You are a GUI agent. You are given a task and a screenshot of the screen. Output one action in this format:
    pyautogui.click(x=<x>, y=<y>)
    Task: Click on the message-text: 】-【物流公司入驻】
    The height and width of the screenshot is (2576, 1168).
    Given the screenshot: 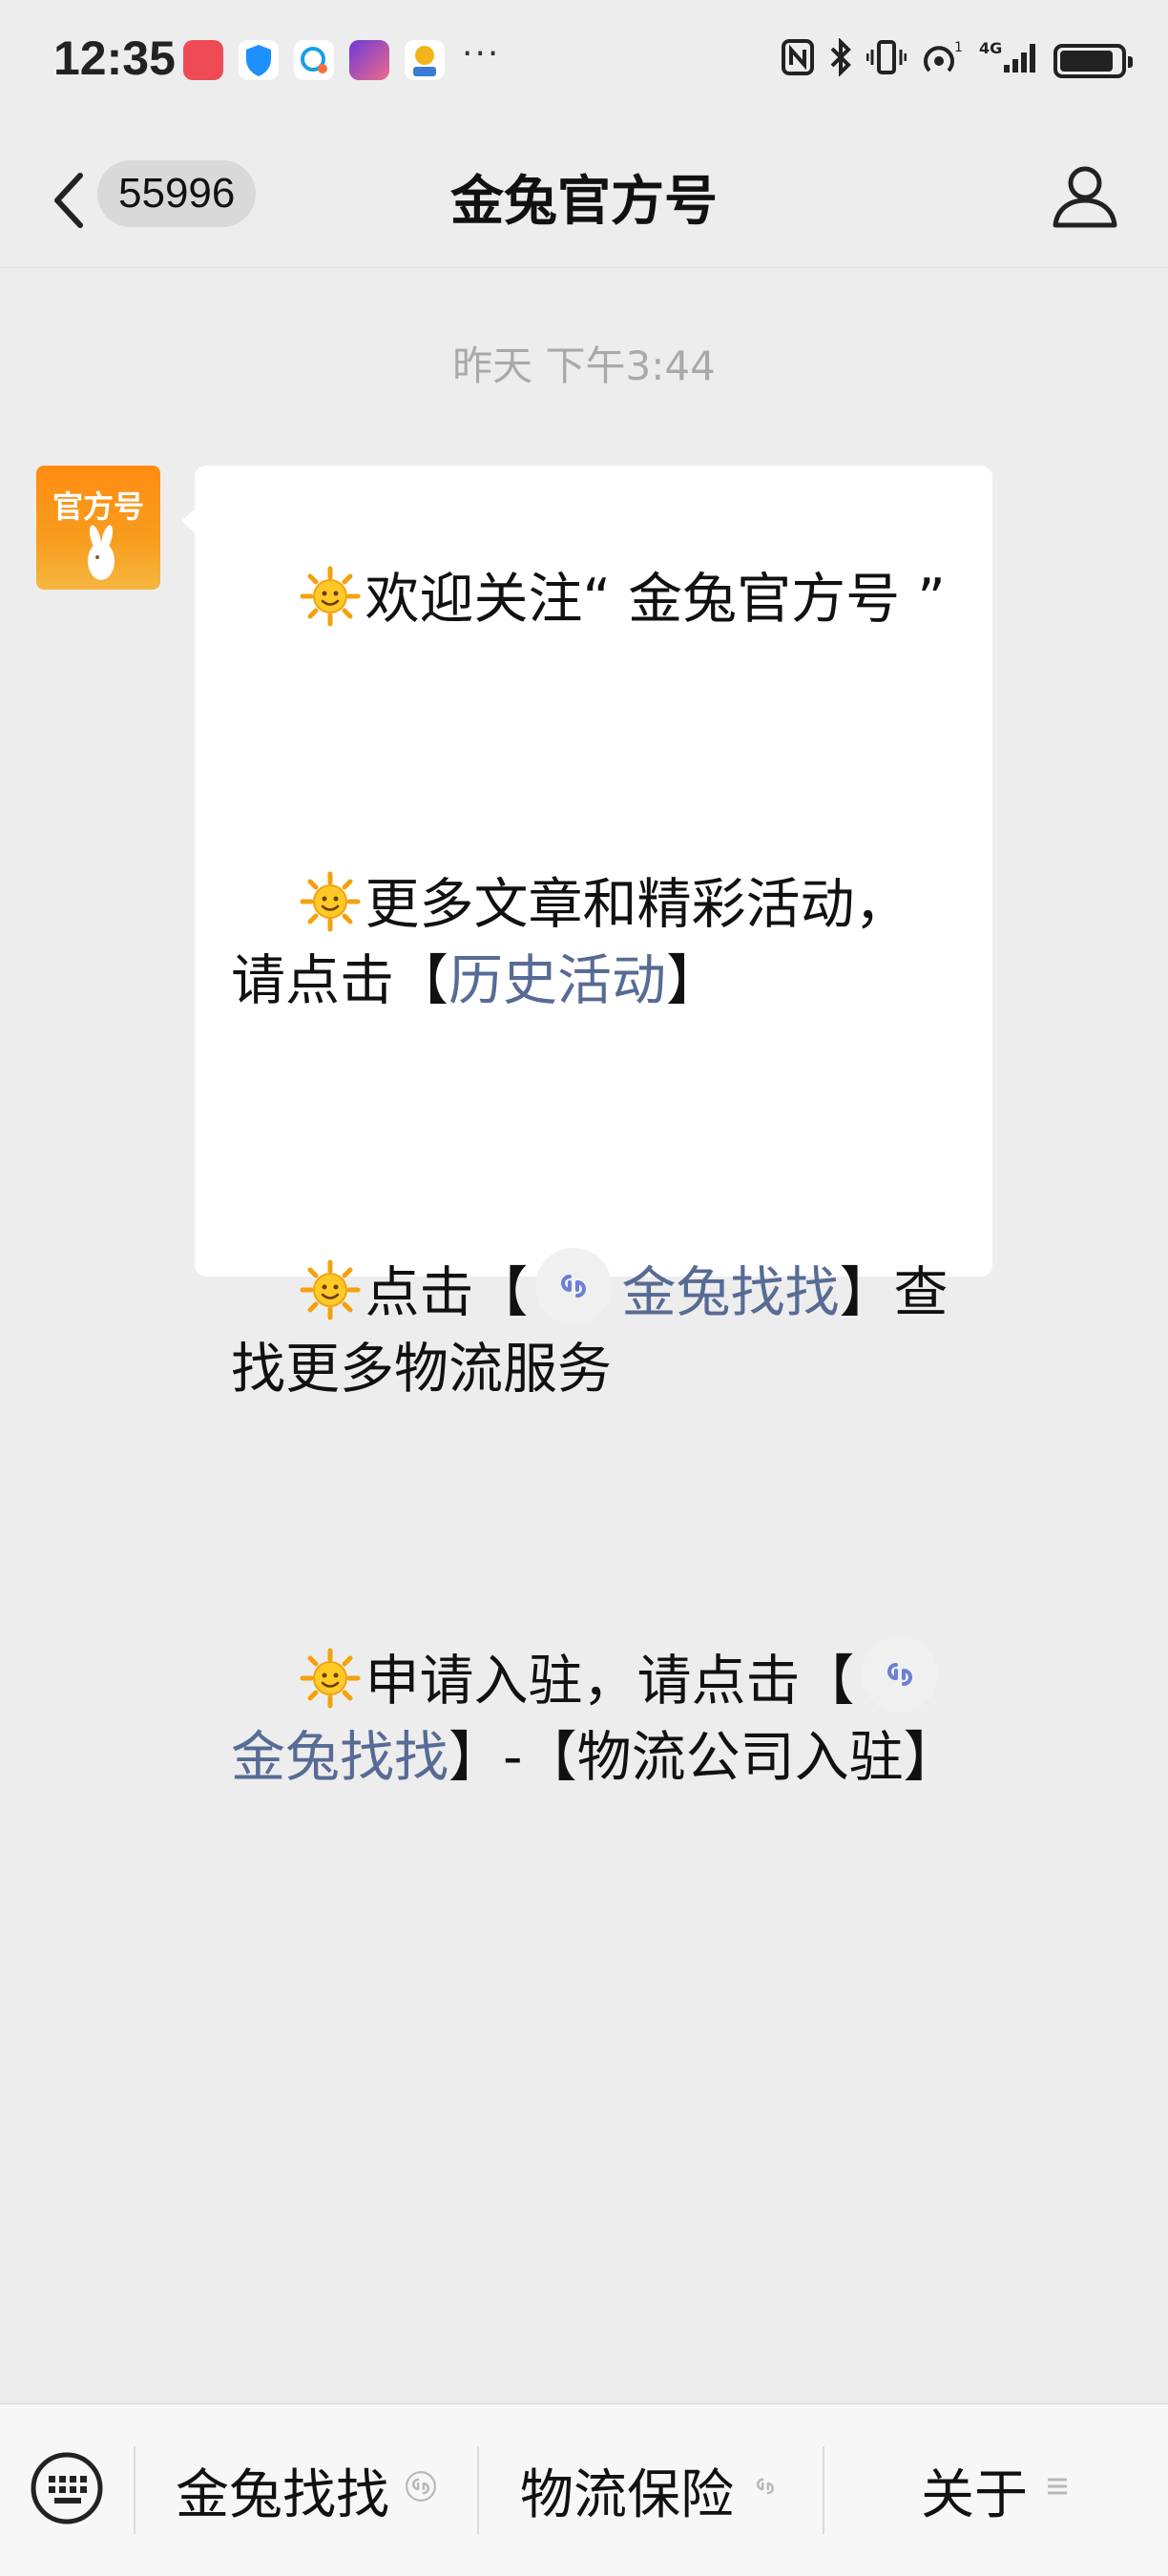 What is the action you would take?
    pyautogui.click(x=703, y=1757)
    